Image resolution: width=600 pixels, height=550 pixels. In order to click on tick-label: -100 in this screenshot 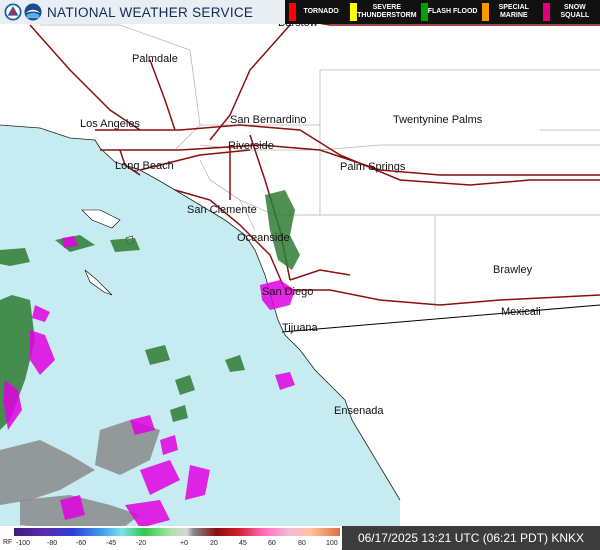, I will do `click(23, 543)`.